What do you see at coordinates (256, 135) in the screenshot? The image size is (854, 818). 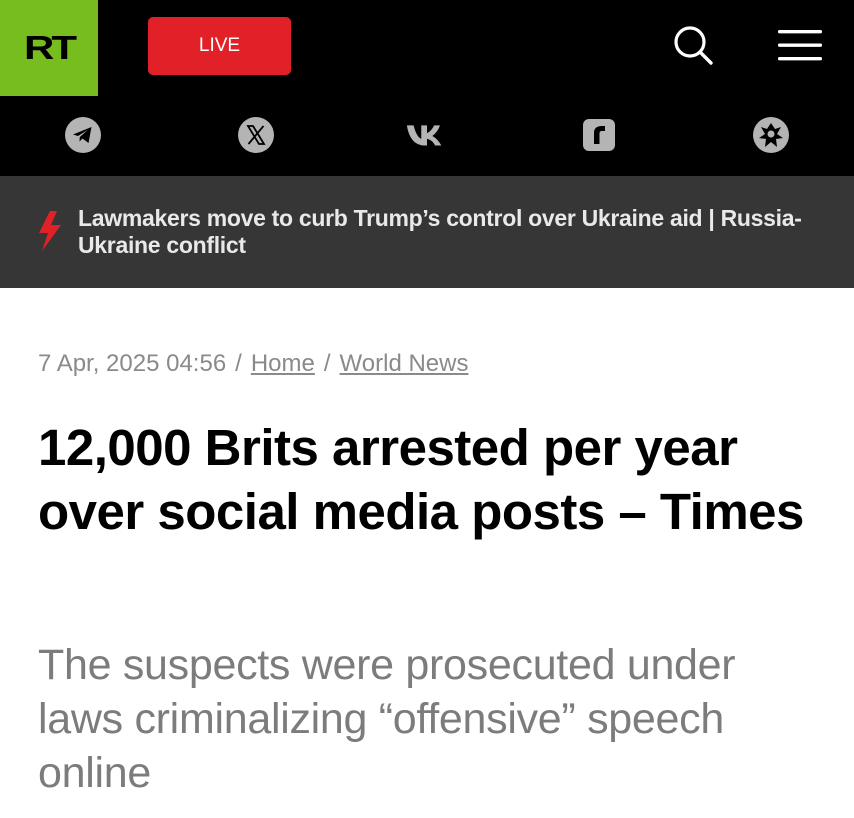 I see `x-icon` at bounding box center [256, 135].